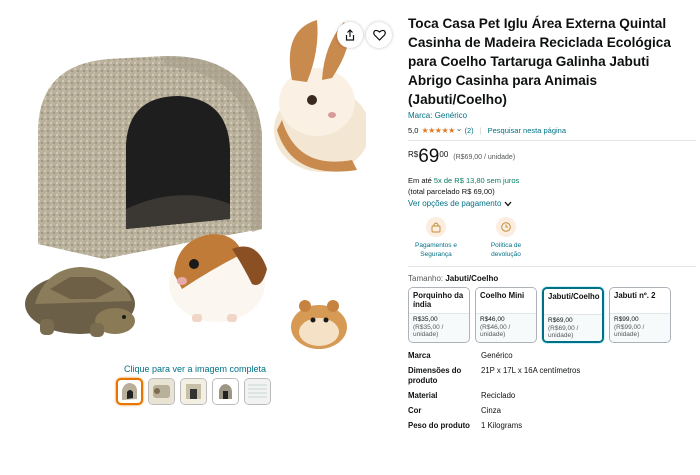  What do you see at coordinates (552, 356) in the screenshot?
I see `spec-row: Marca Genérico` at bounding box center [552, 356].